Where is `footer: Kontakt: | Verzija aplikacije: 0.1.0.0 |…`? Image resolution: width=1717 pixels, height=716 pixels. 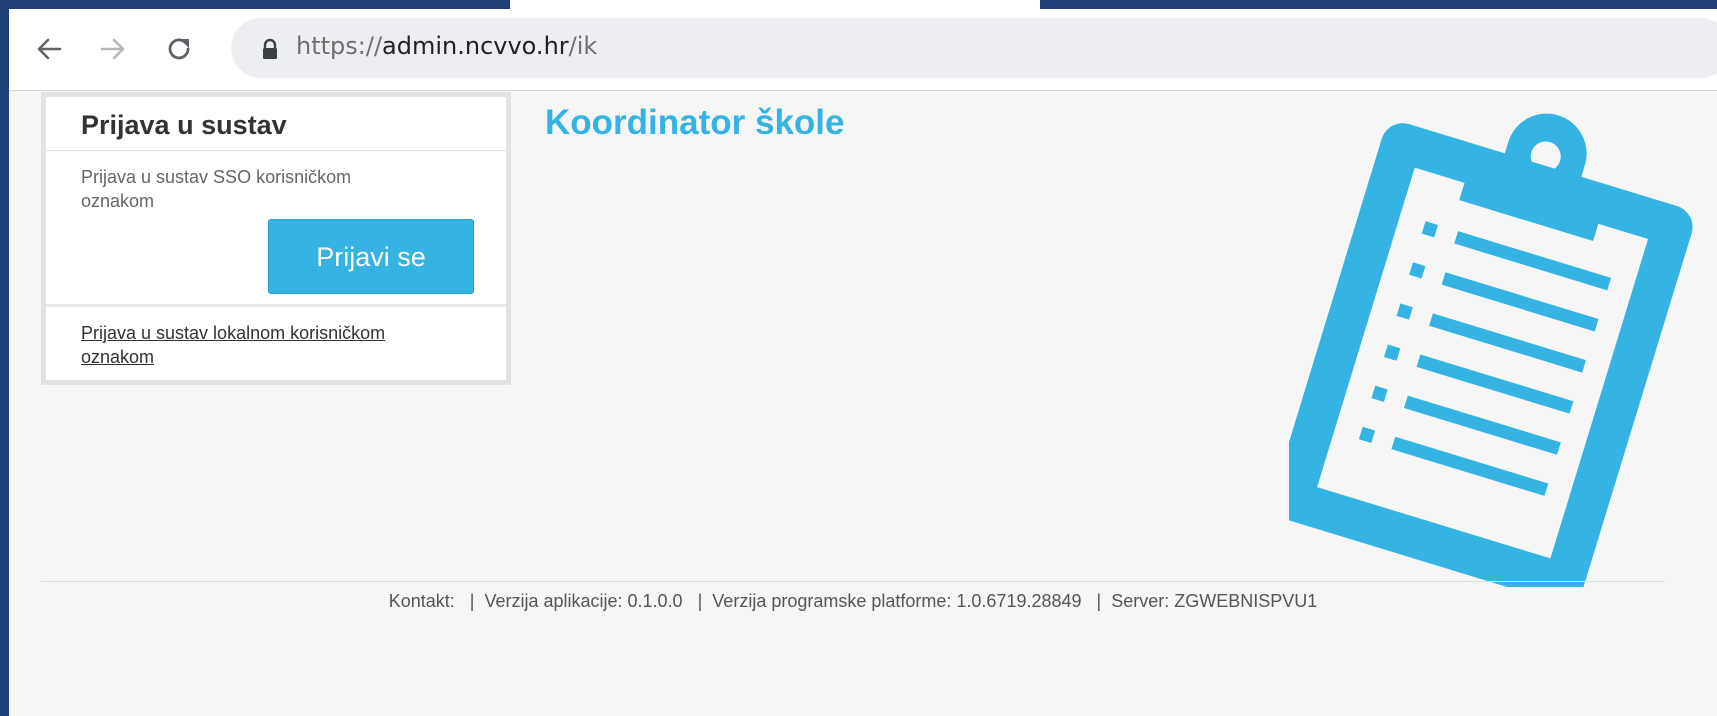
footer: Kontakt: | Verzija aplikacije: 0.1.0.0 |… is located at coordinates (853, 601).